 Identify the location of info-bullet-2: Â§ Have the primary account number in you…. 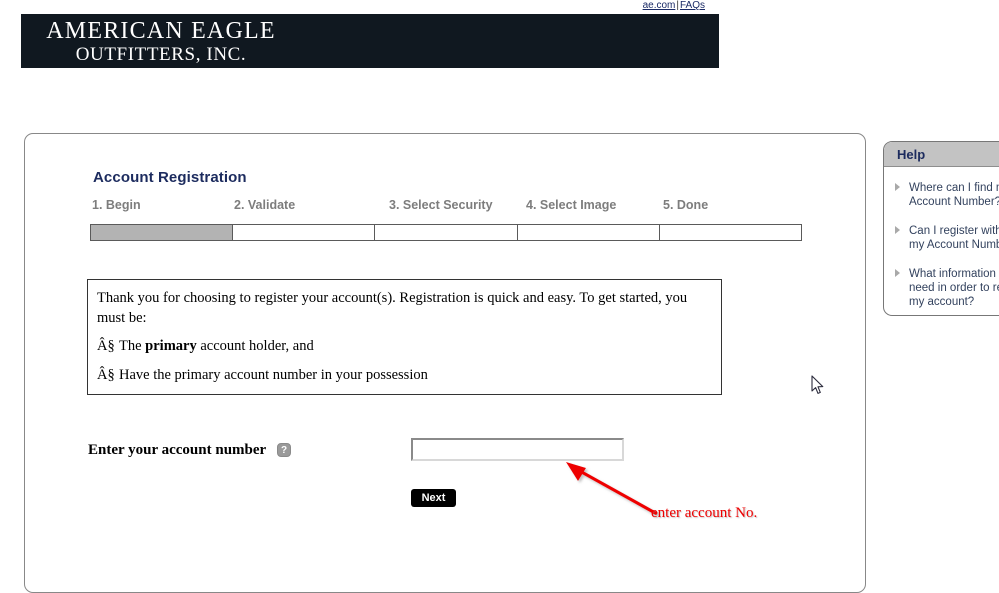
(404, 375).